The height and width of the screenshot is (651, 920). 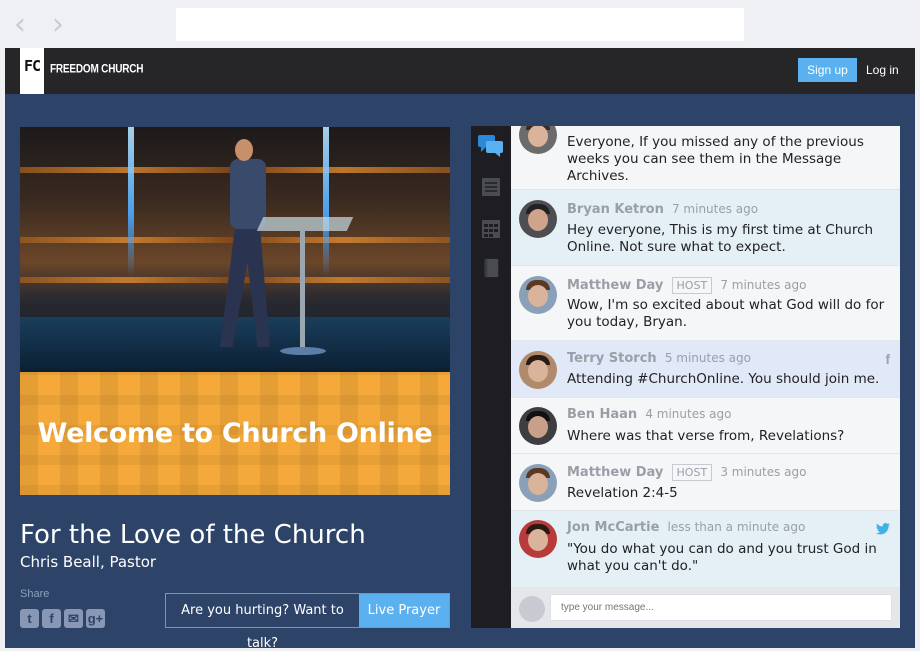 What do you see at coordinates (612, 358) in the screenshot?
I see `chat-author: Terry Storch` at bounding box center [612, 358].